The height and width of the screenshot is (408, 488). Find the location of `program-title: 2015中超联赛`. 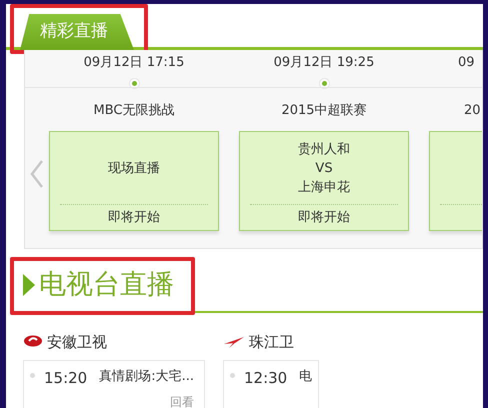

program-title: 2015中超联赛 is located at coordinates (324, 111).